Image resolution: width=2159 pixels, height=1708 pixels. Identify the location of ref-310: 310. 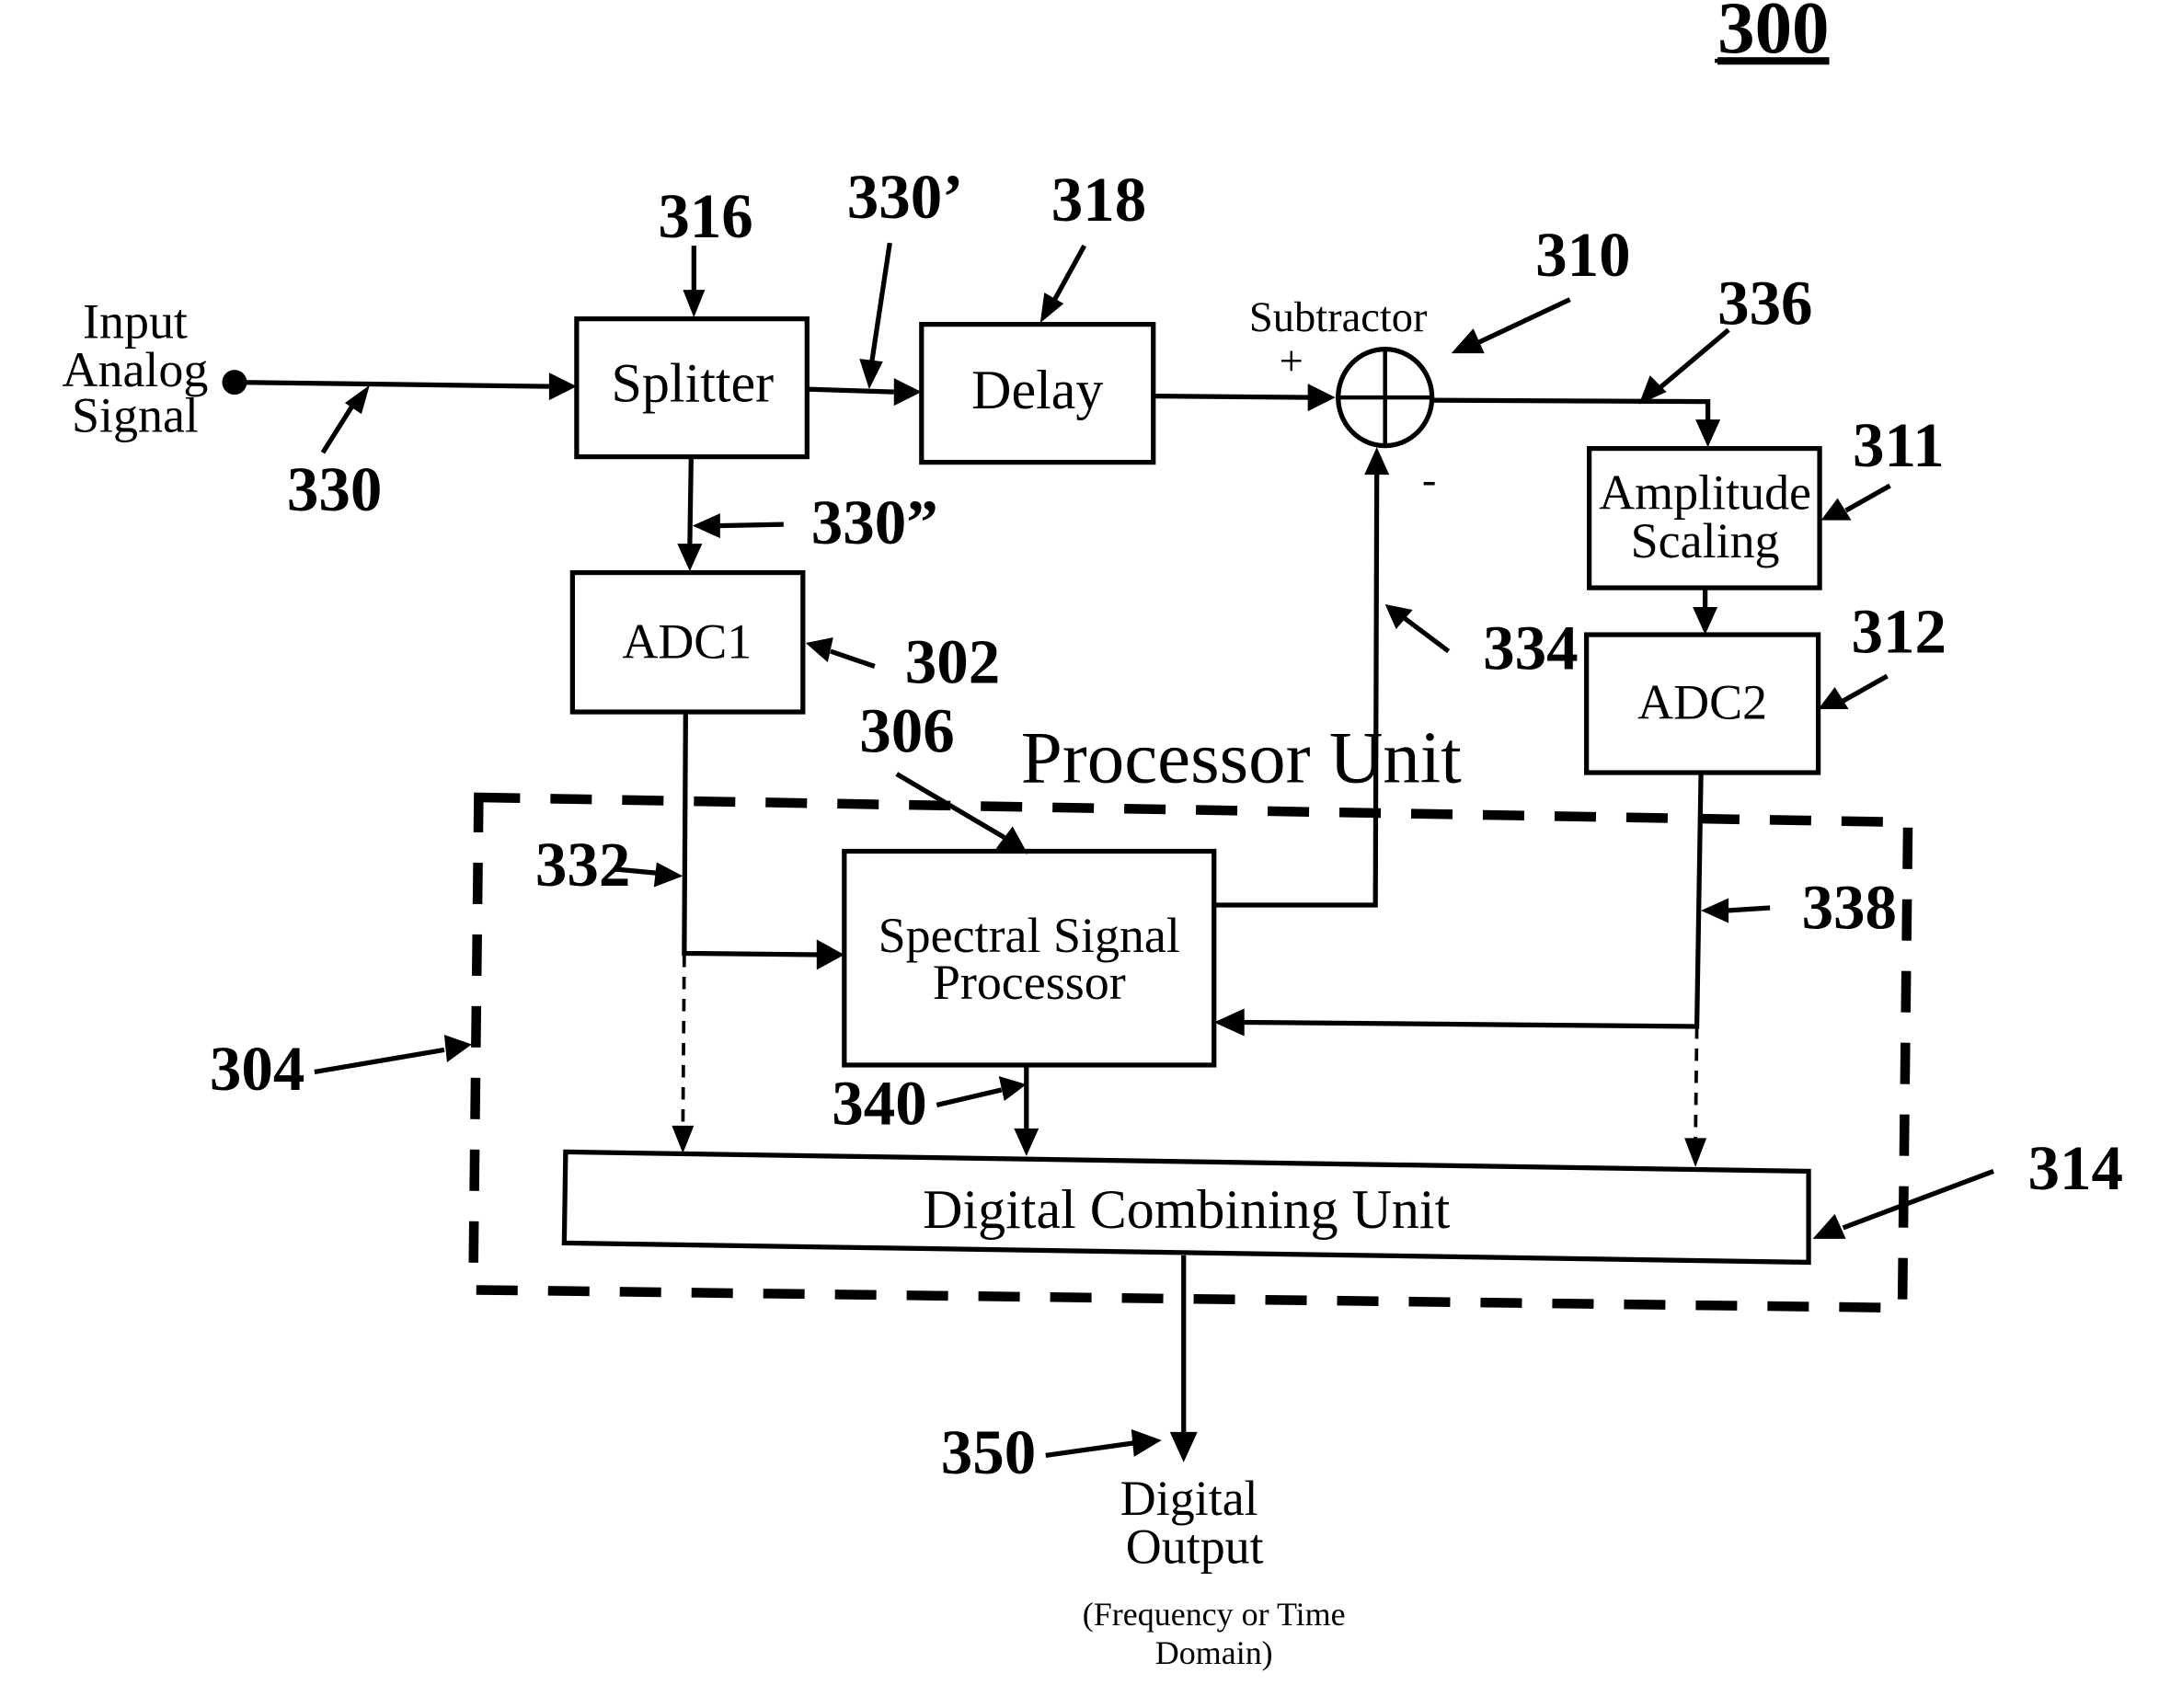
(1583, 255).